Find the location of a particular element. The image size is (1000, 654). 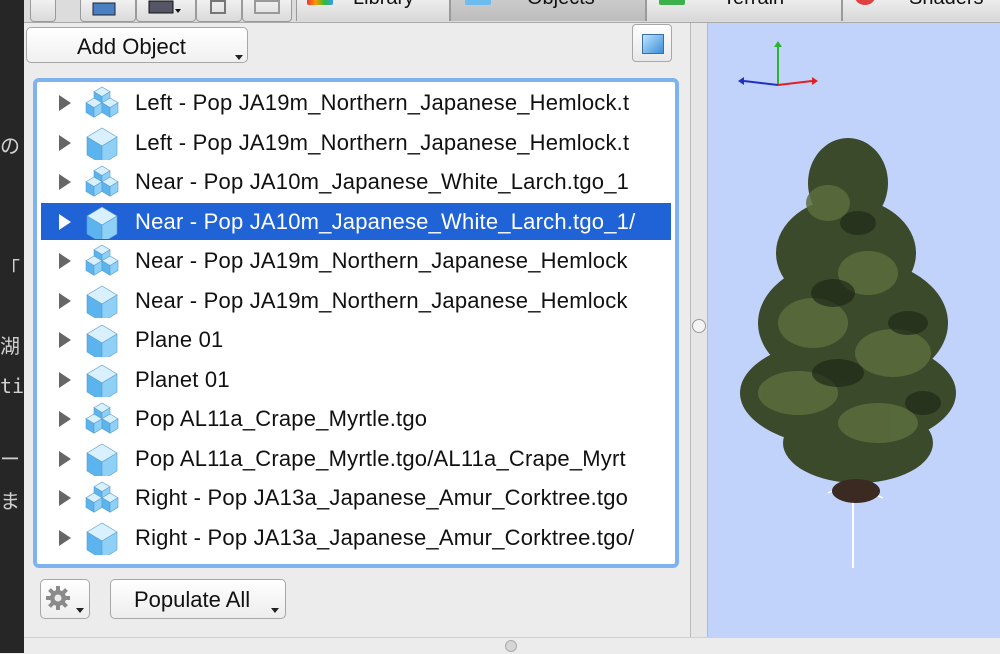

add-object-label: Add Object is located at coordinates (131, 46).